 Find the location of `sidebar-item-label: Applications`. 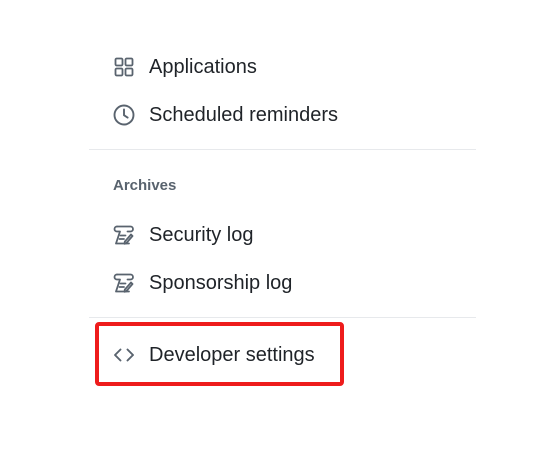

sidebar-item-label: Applications is located at coordinates (203, 66).